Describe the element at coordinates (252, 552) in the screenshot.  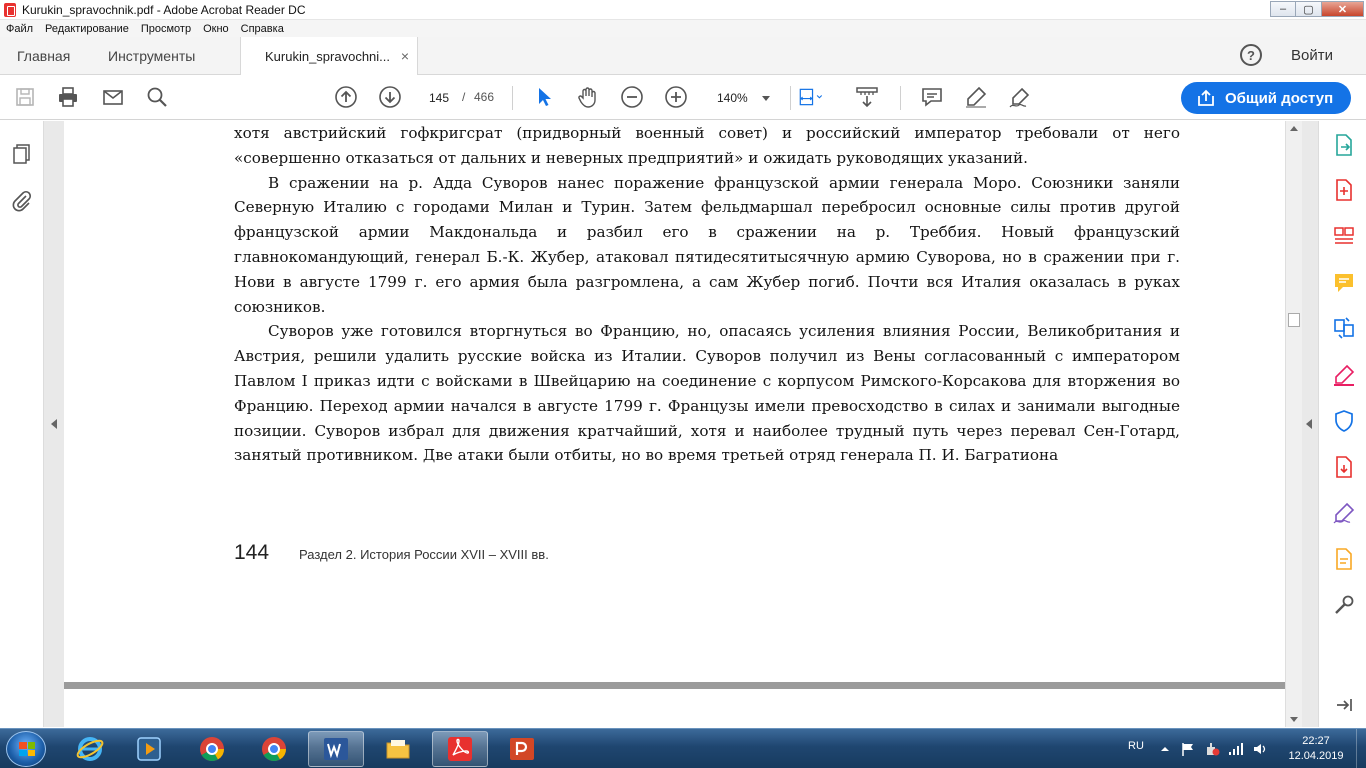
I see `printed-page-number: 144` at that location.